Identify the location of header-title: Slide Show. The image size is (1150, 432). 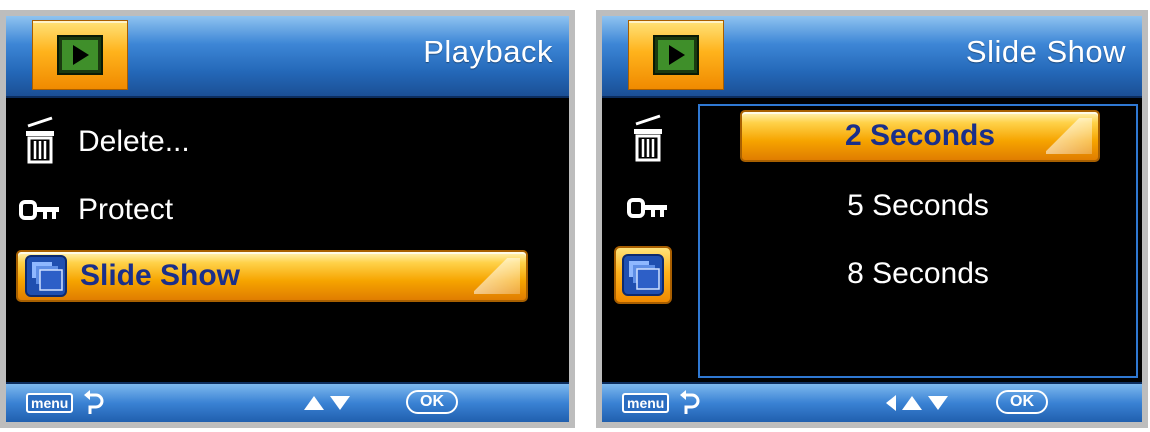
(1045, 51).